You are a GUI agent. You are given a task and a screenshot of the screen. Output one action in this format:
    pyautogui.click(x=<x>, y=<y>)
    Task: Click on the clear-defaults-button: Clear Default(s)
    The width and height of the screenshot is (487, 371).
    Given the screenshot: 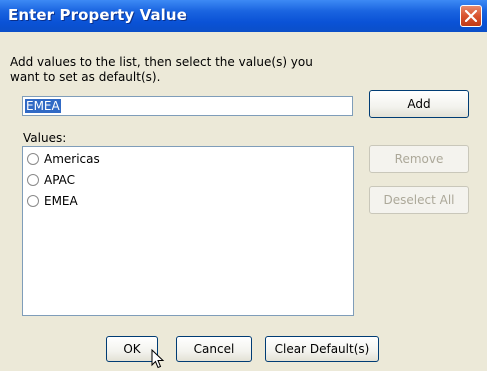 What is the action you would take?
    pyautogui.click(x=322, y=349)
    